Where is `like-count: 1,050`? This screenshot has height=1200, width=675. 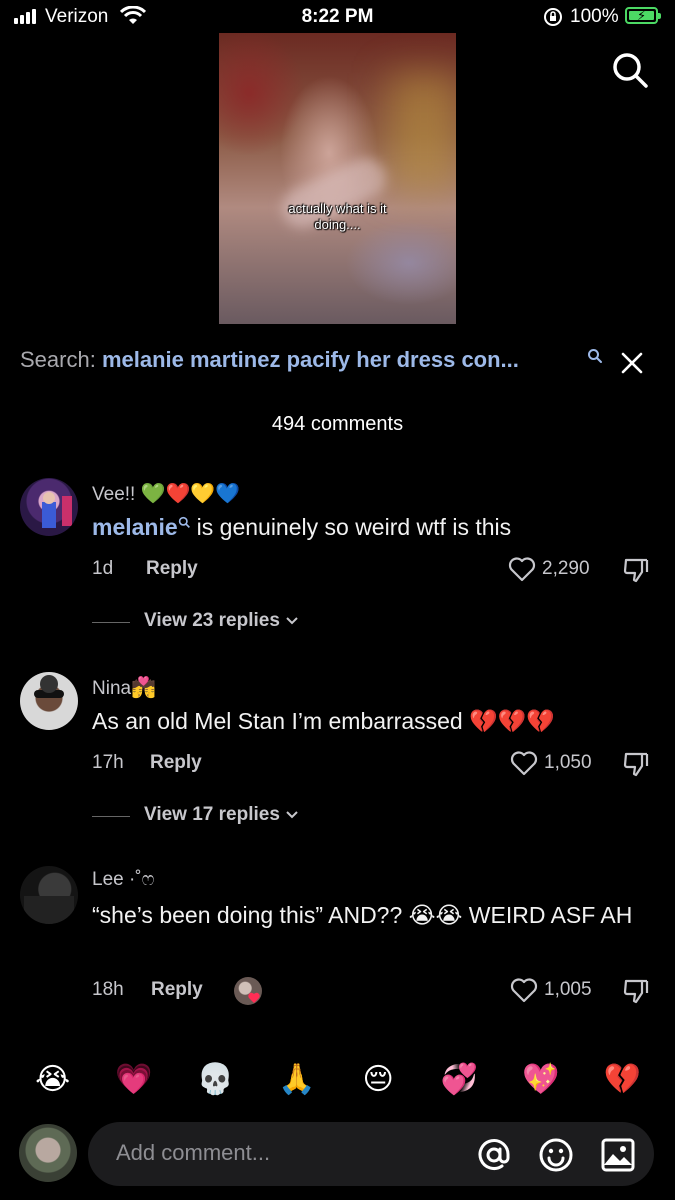
like-count: 1,050 is located at coordinates (568, 762).